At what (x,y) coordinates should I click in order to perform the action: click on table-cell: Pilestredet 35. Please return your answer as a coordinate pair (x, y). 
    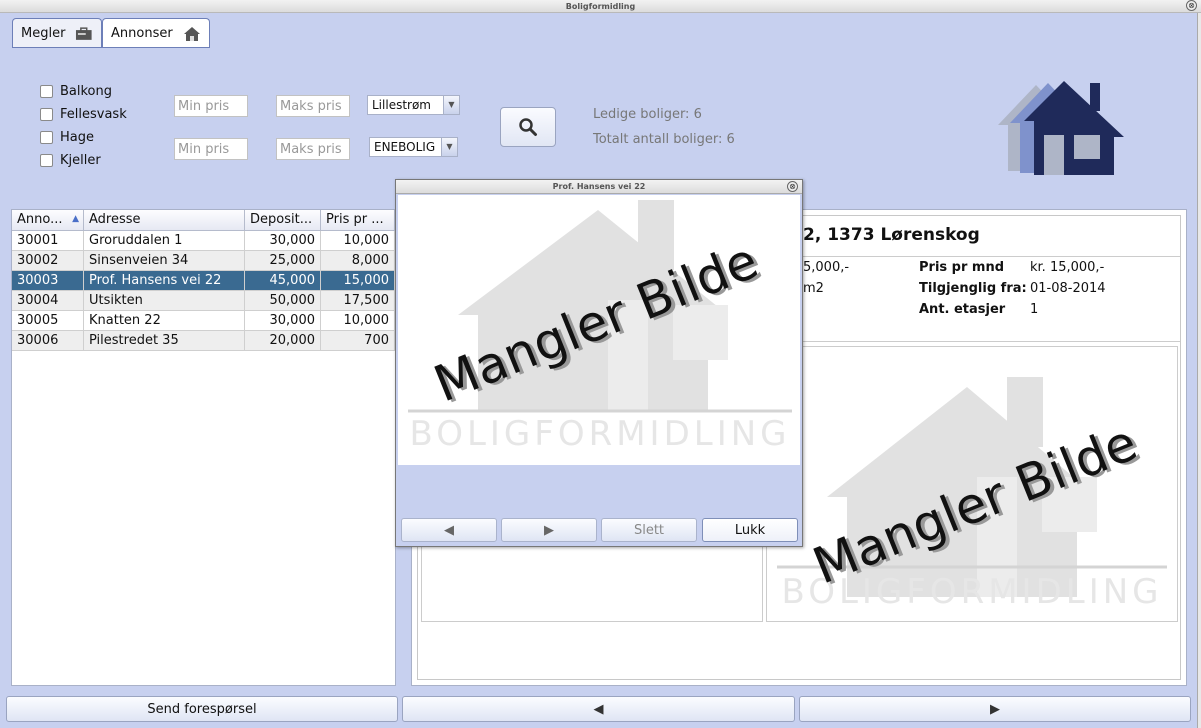
    Looking at the image, I should click on (164, 341).